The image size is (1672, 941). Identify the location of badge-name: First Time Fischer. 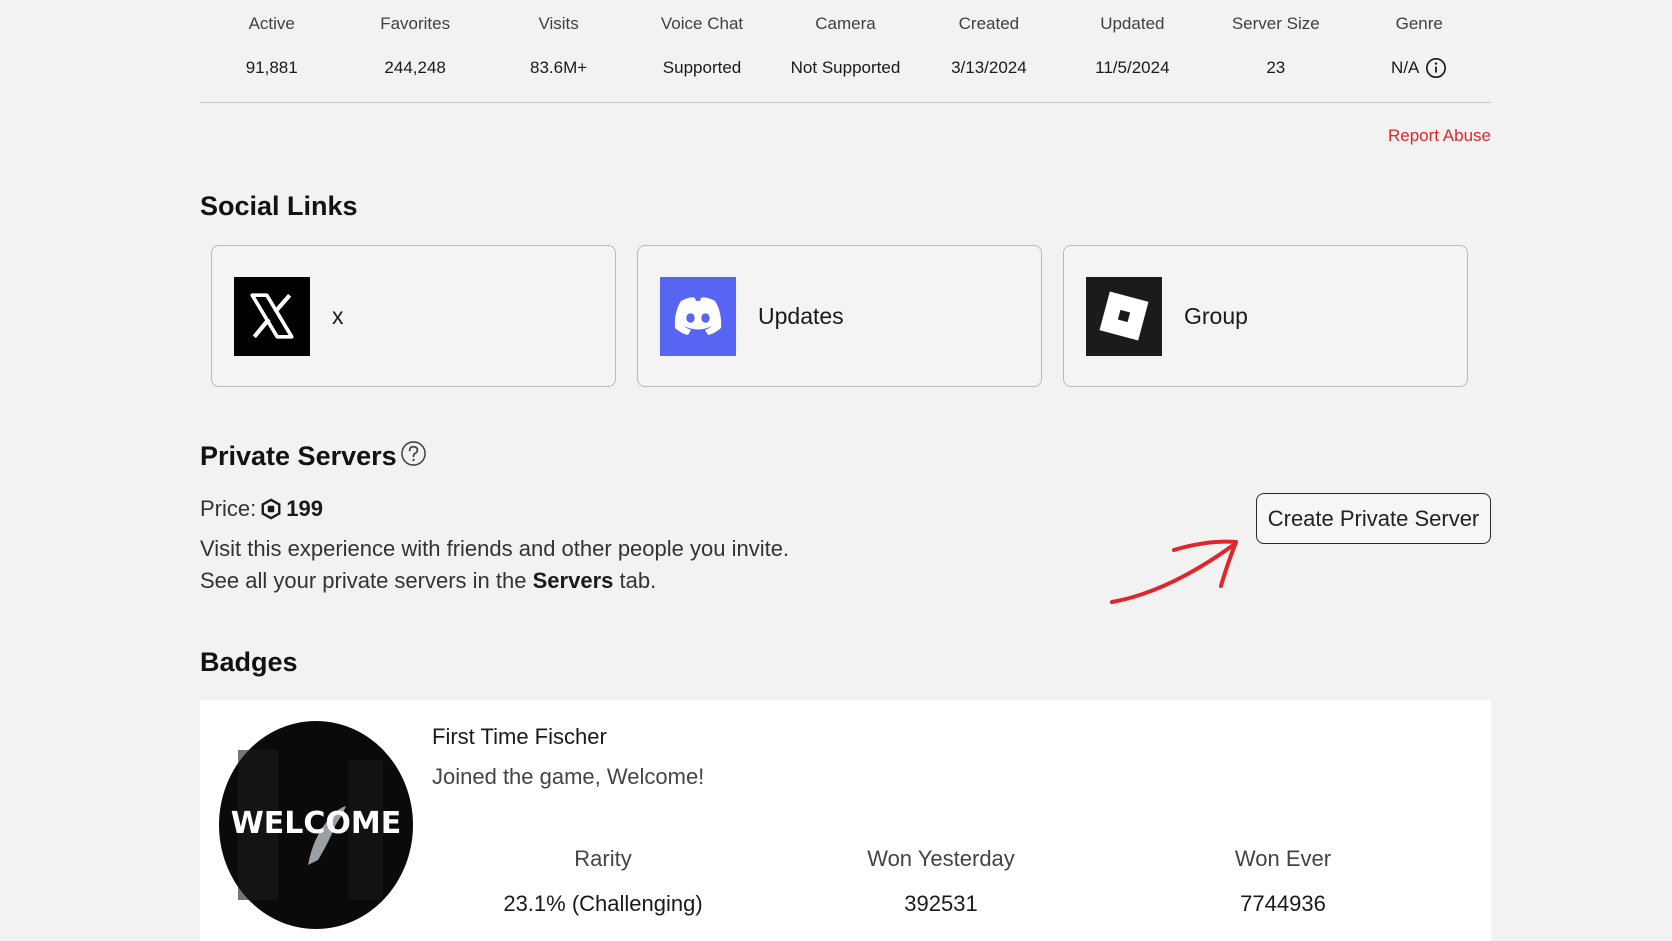
(519, 736).